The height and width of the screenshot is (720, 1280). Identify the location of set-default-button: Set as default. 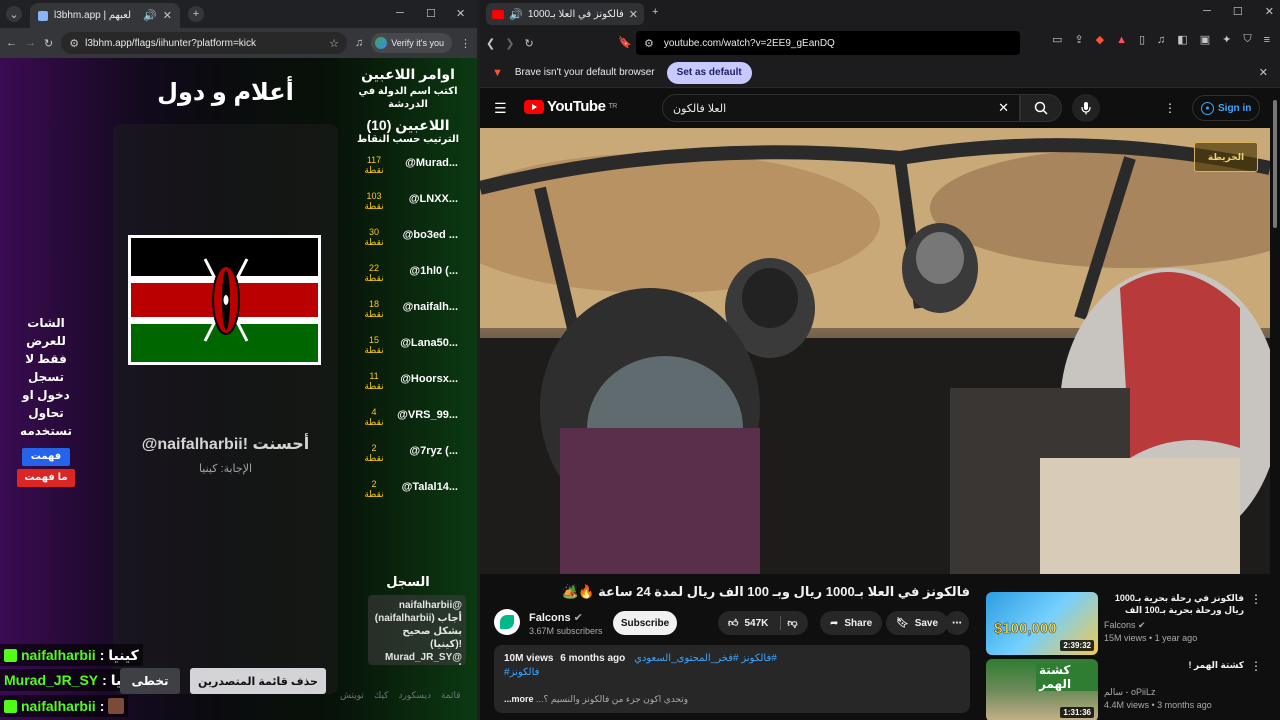
(709, 72).